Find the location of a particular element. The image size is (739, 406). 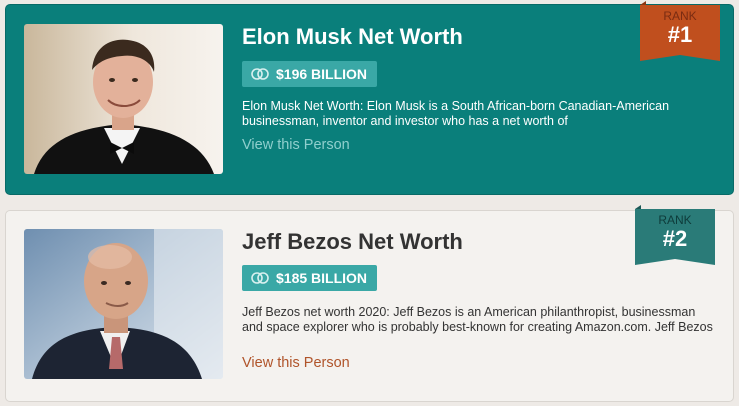

net-worth-badge: $196 BILLION is located at coordinates (310, 74).